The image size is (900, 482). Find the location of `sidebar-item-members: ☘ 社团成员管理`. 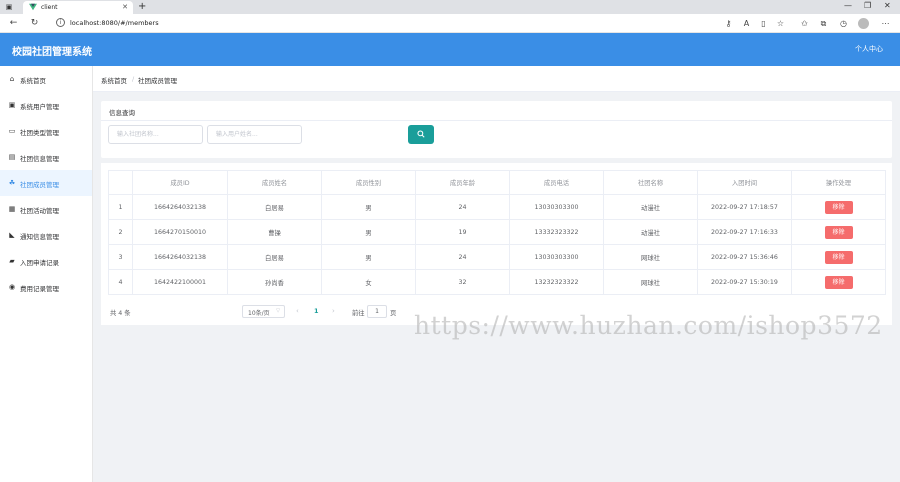

sidebar-item-members: ☘ 社团成员管理 is located at coordinates (46, 183).